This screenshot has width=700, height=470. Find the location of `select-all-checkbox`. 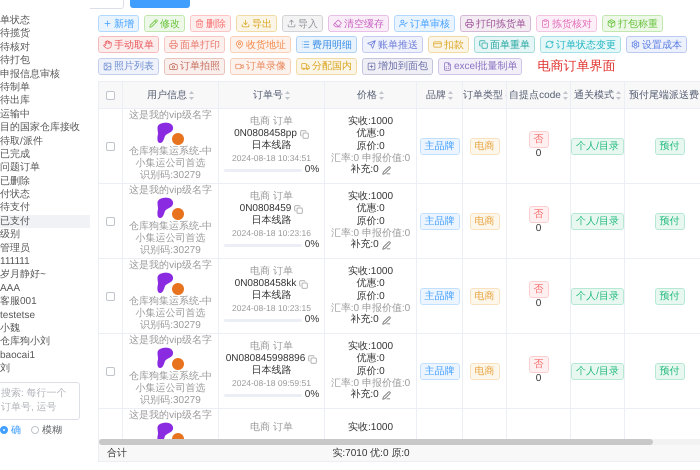

select-all-checkbox is located at coordinates (110, 95).